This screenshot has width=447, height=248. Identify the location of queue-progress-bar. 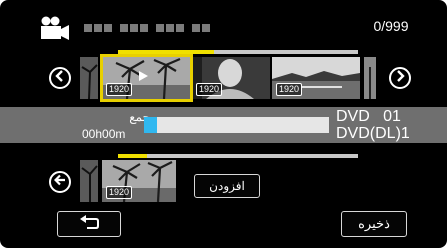
(238, 156).